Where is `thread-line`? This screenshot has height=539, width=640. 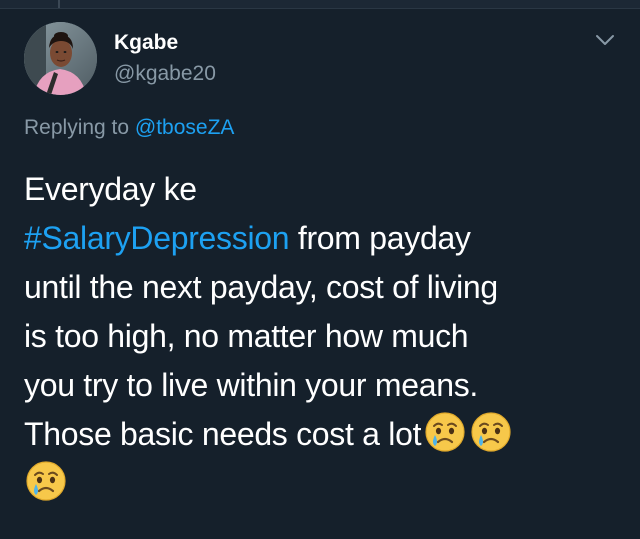 thread-line is located at coordinates (59, 4).